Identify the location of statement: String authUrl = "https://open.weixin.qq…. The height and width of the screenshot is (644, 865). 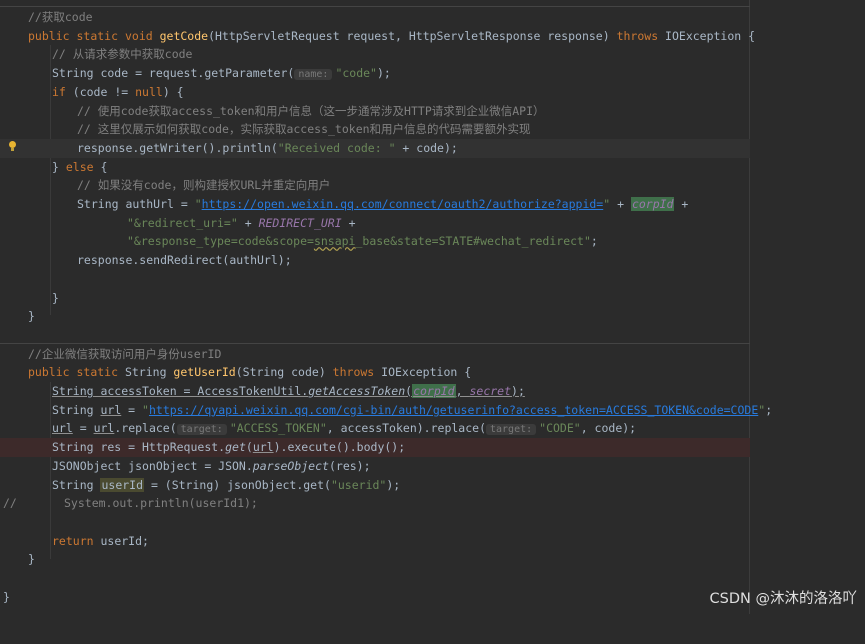
(383, 204).